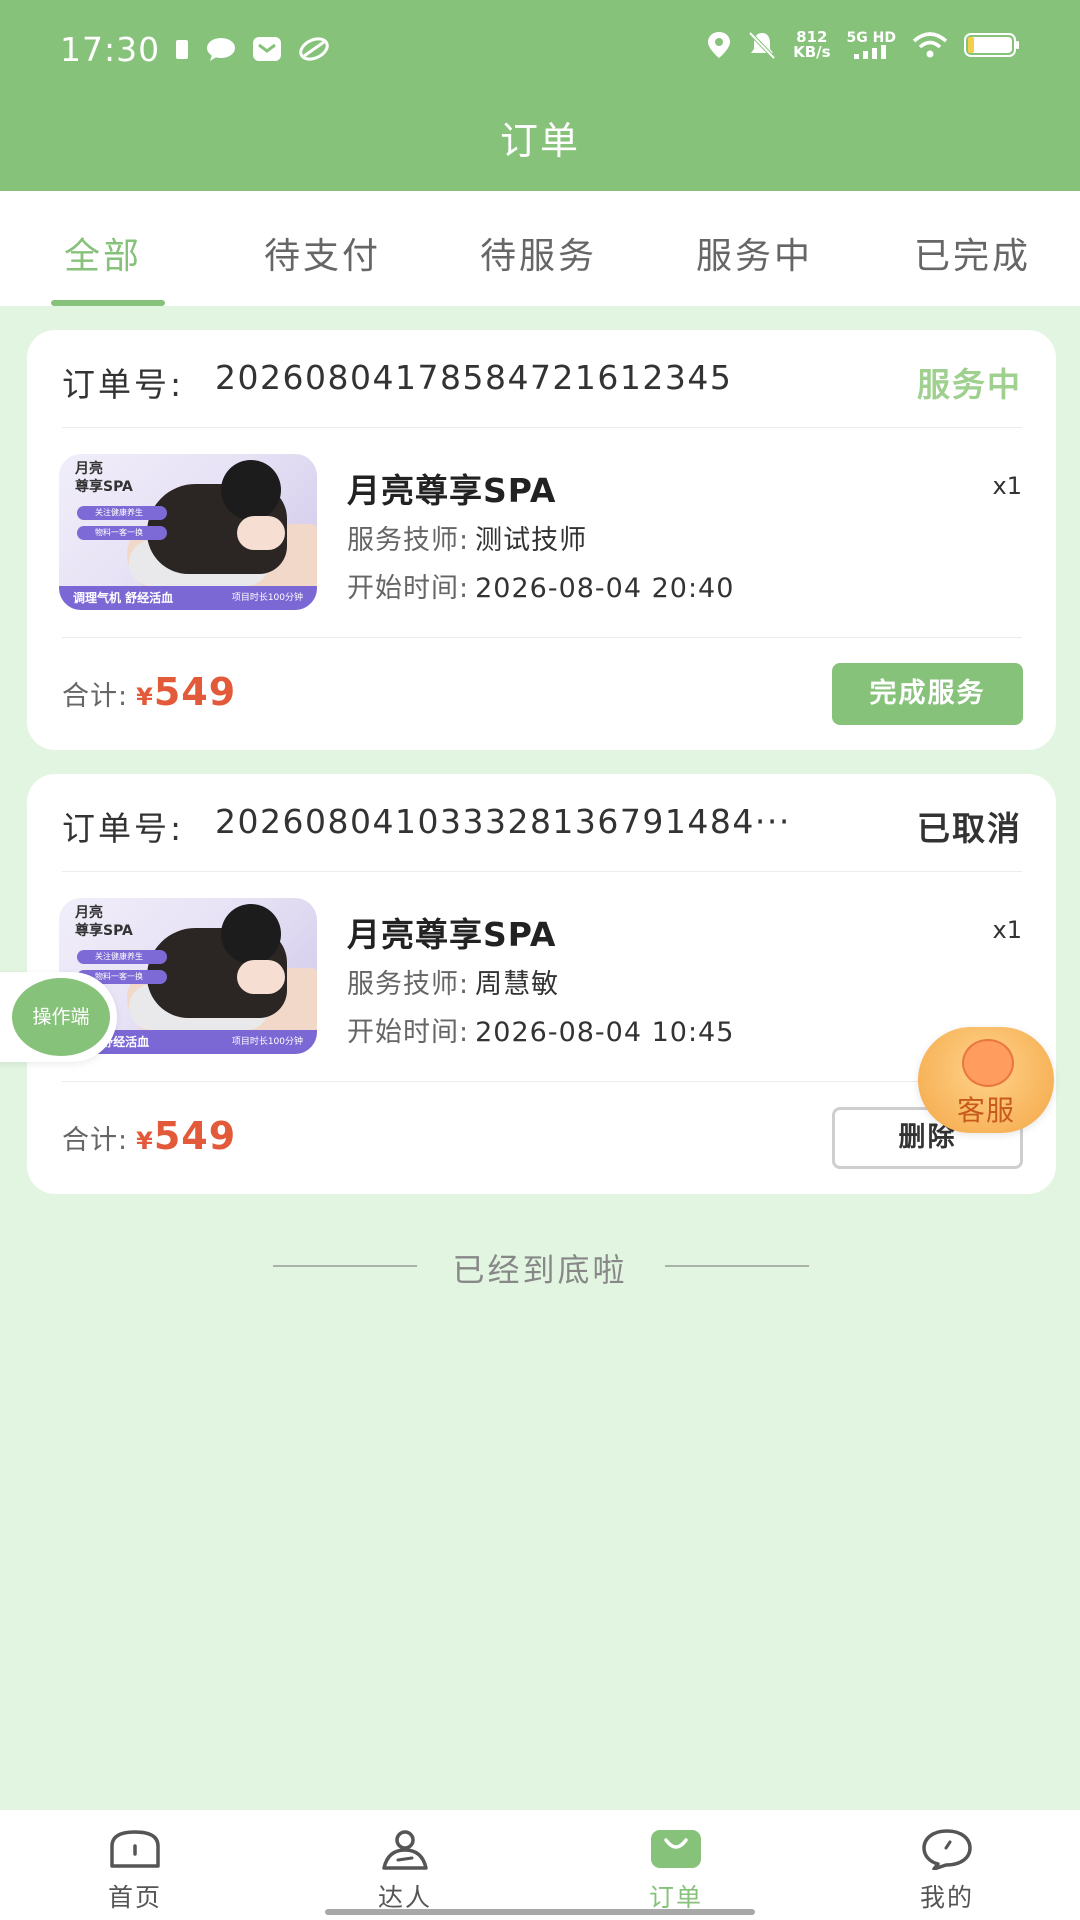 This screenshot has width=1080, height=1920. What do you see at coordinates (267, 49) in the screenshot?
I see `mail-icon` at bounding box center [267, 49].